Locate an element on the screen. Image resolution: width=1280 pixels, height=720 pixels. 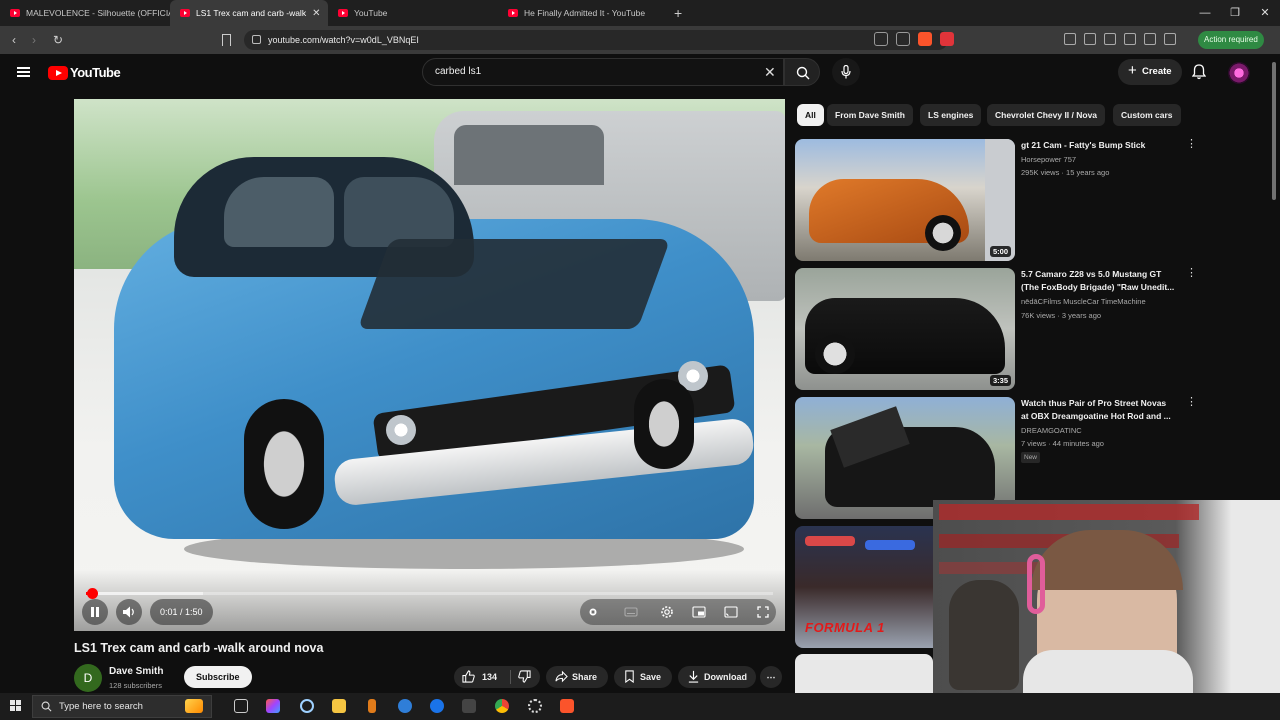
wallet-icon is located at coordinates (1070, 39).